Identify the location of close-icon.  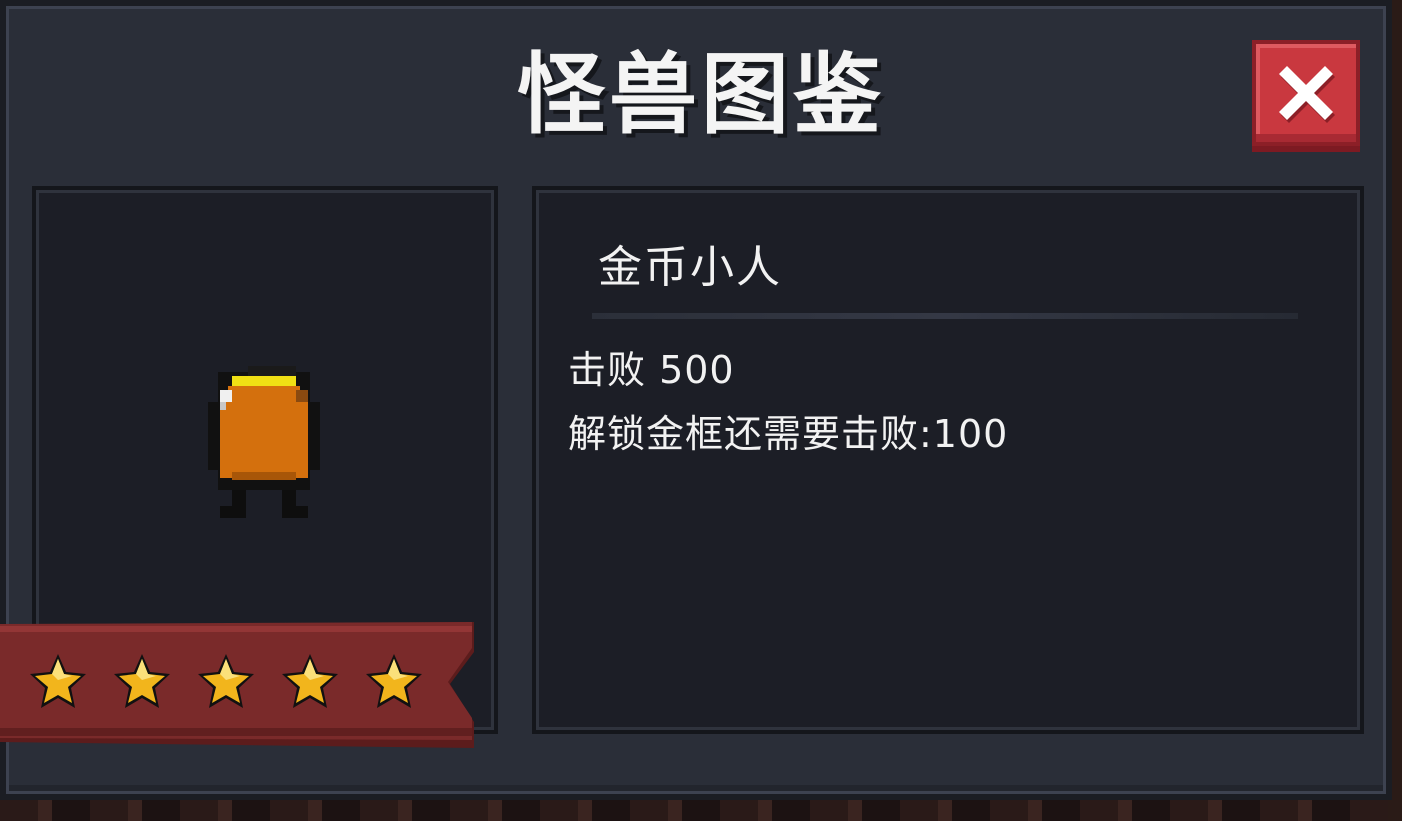
(1307, 94).